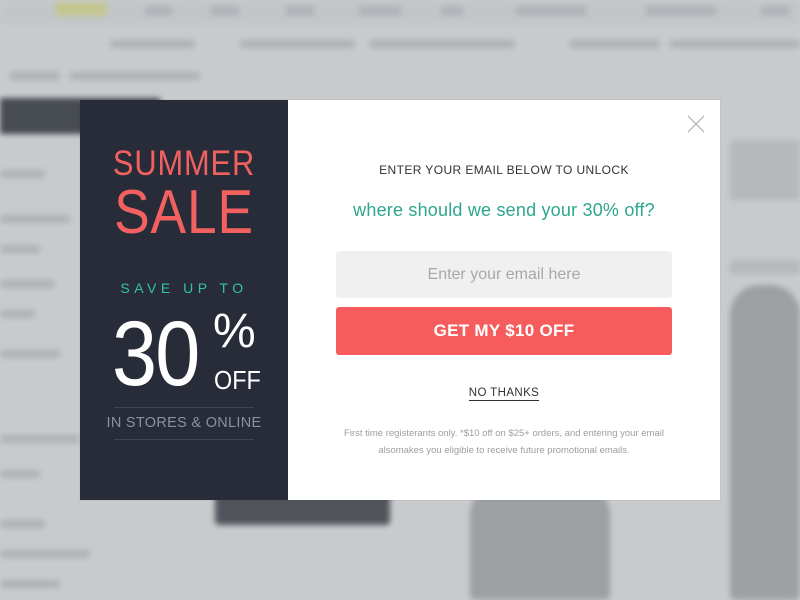  Describe the element at coordinates (504, 274) in the screenshot. I see `email-input` at that location.